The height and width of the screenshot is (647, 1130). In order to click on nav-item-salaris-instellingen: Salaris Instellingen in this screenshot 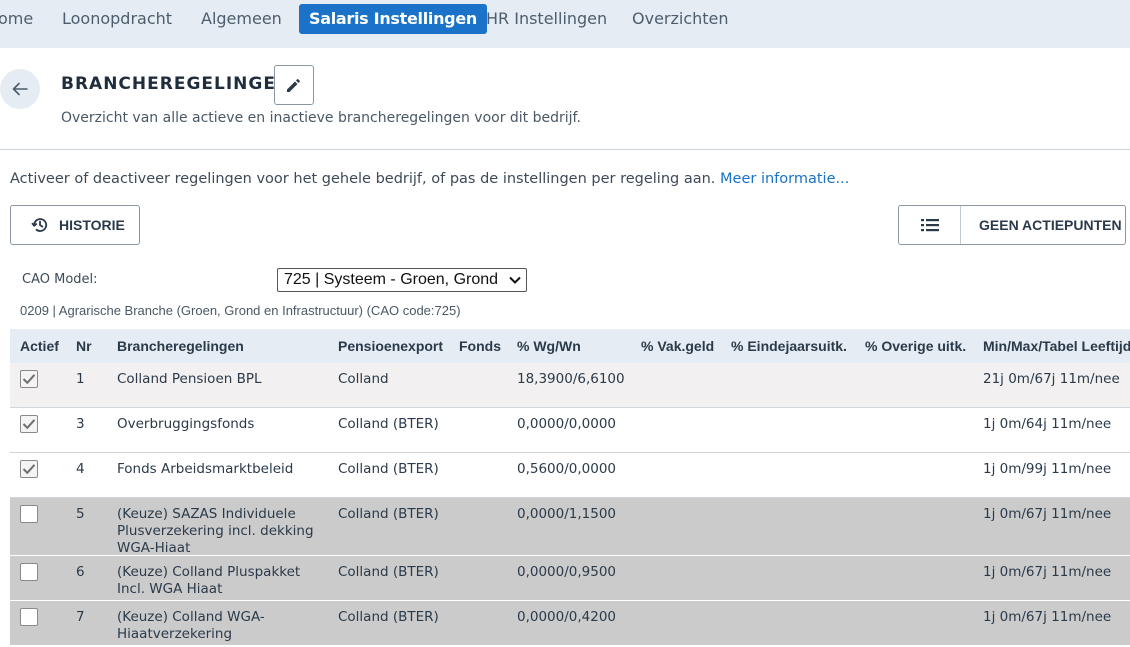, I will do `click(393, 19)`.